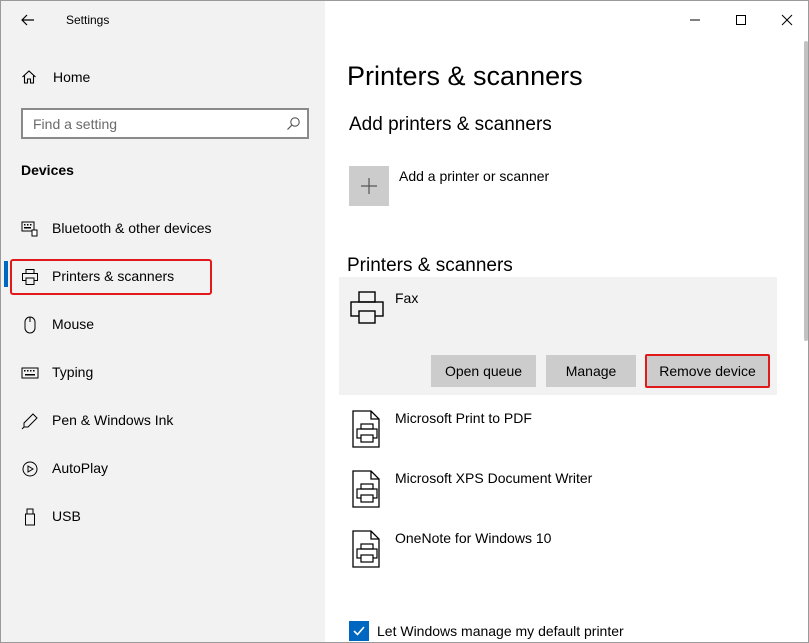  I want to click on sidebar-item-label: Bluetooth & other devices, so click(132, 228).